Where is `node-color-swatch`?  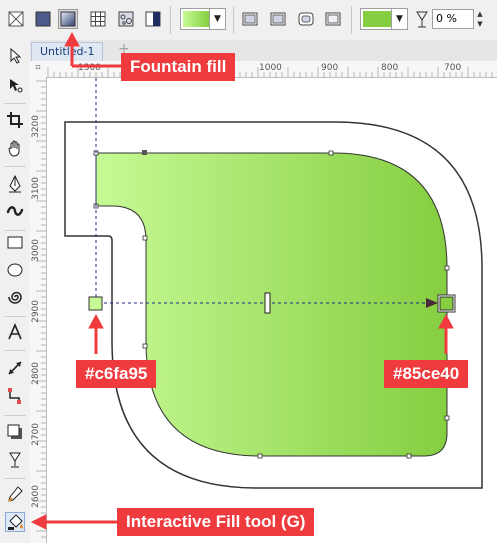
node-color-swatch is located at coordinates (377, 19).